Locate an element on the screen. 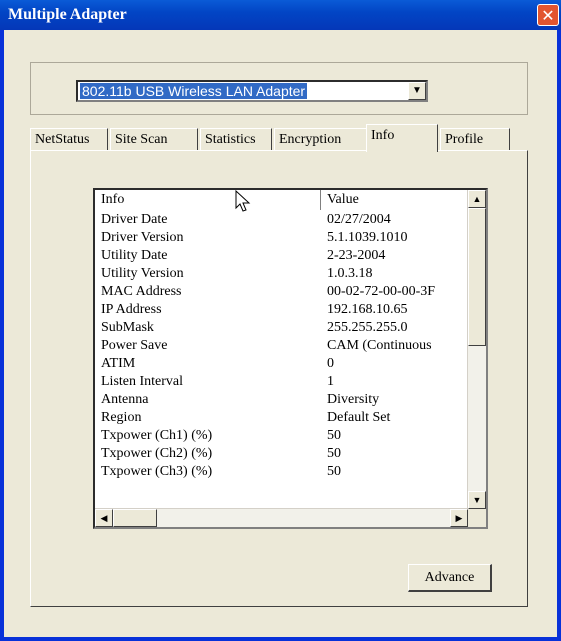 The image size is (561, 641). info-cell: SubMask is located at coordinates (127, 327).